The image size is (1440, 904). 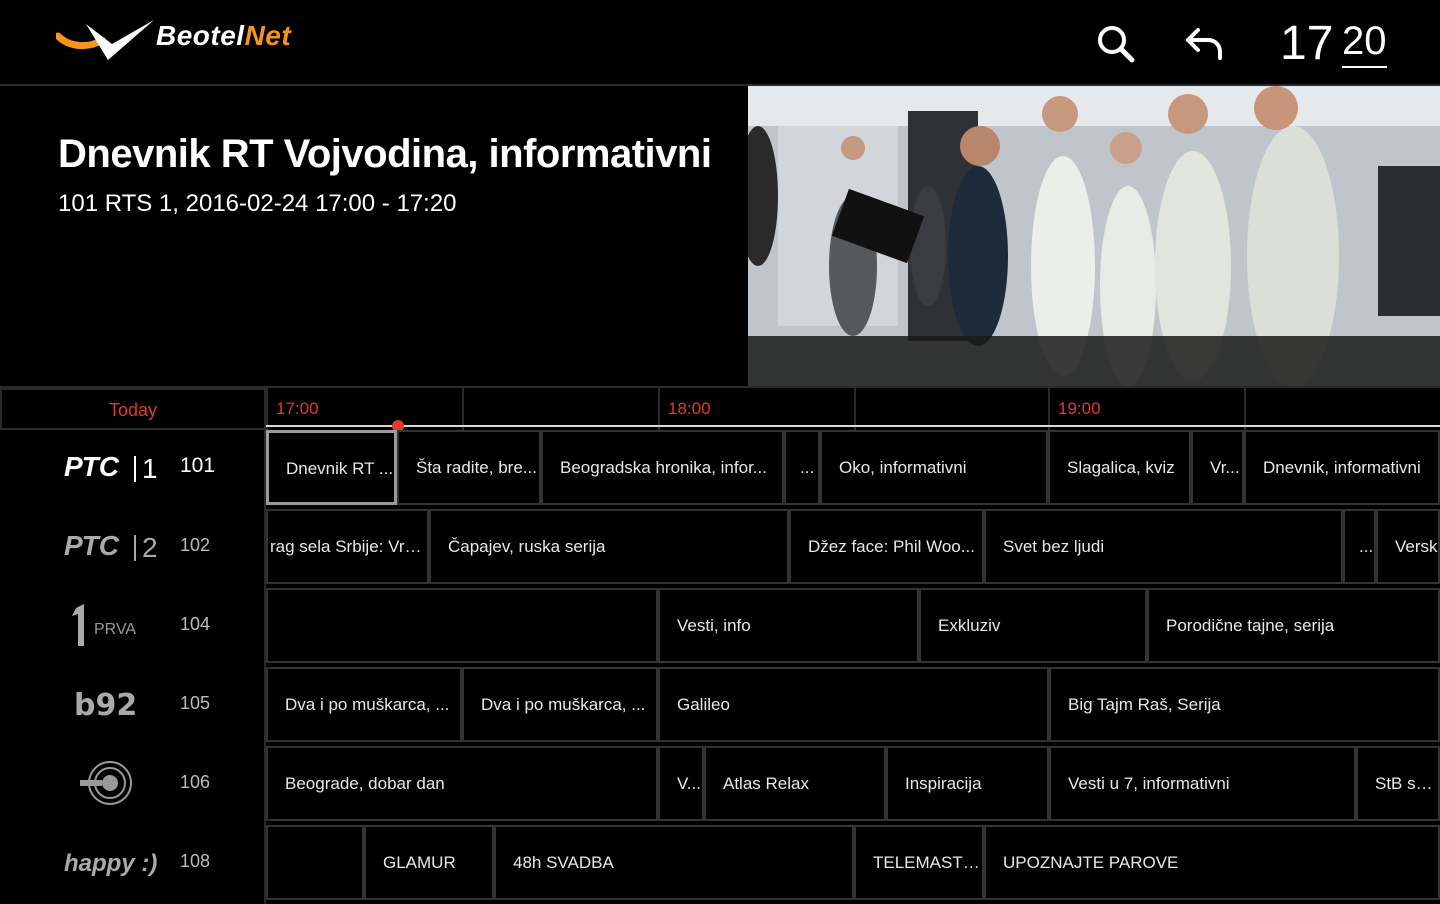 I want to click on program-cell: Atlas Relax, so click(x=795, y=783).